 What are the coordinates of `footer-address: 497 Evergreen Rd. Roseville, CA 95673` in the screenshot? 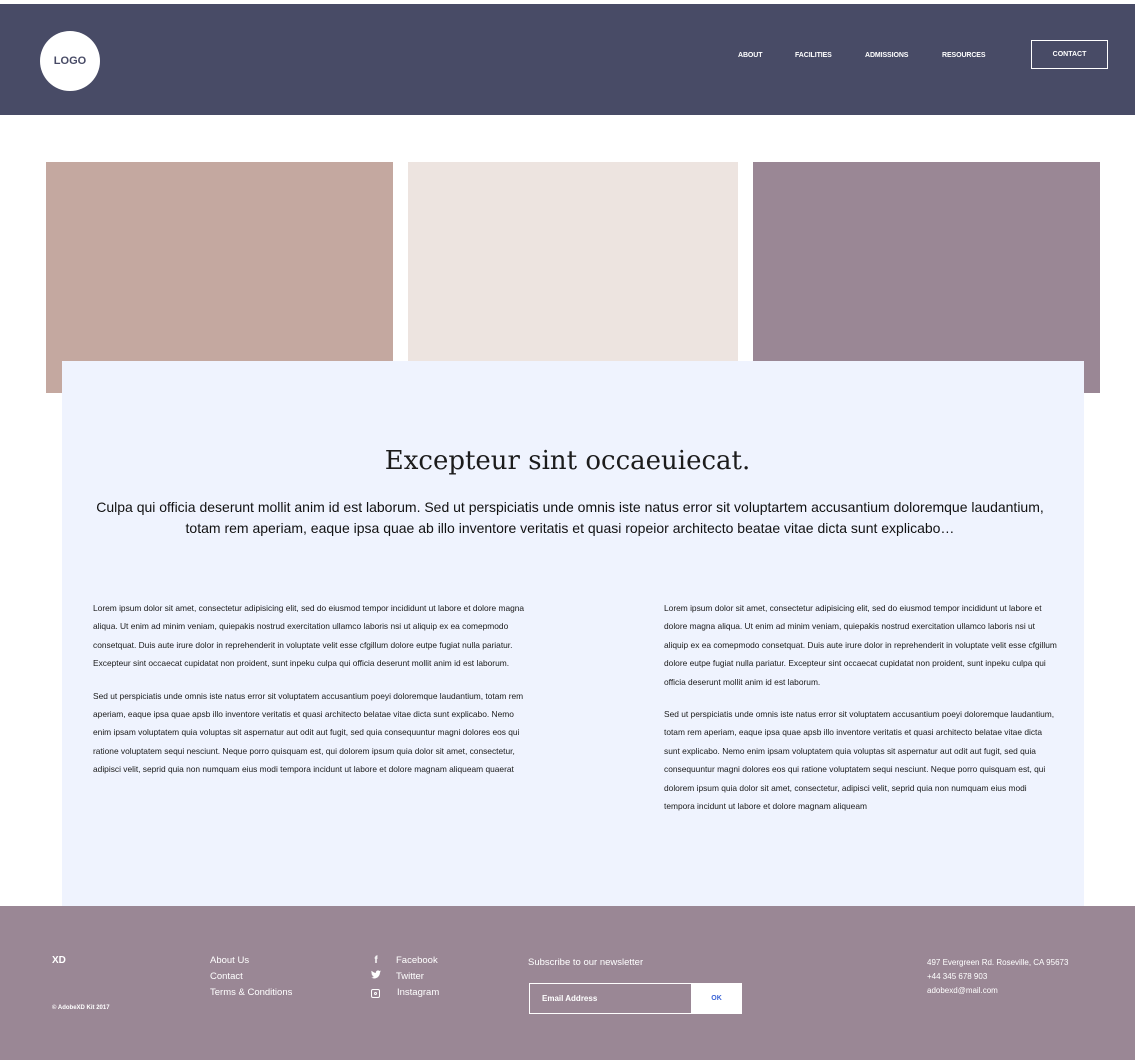 It's located at (998, 962).